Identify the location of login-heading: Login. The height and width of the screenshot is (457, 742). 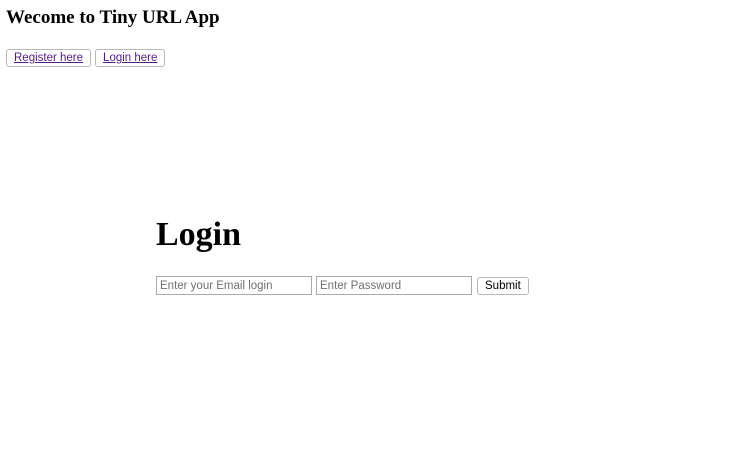
(199, 234).